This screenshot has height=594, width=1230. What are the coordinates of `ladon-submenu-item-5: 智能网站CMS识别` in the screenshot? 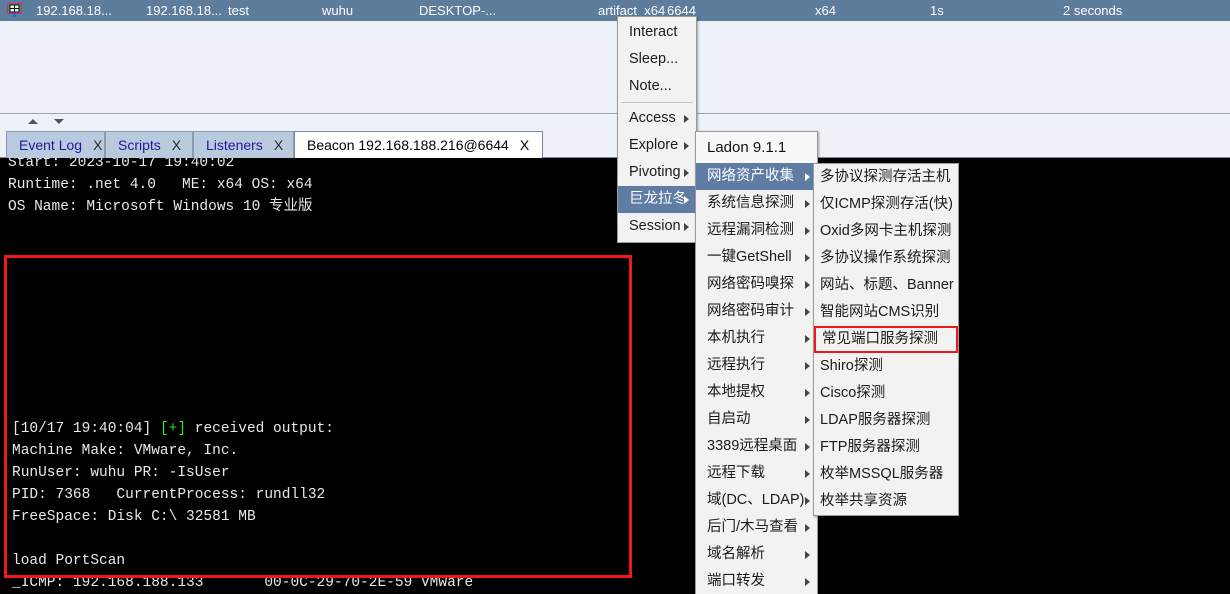 It's located at (886, 312).